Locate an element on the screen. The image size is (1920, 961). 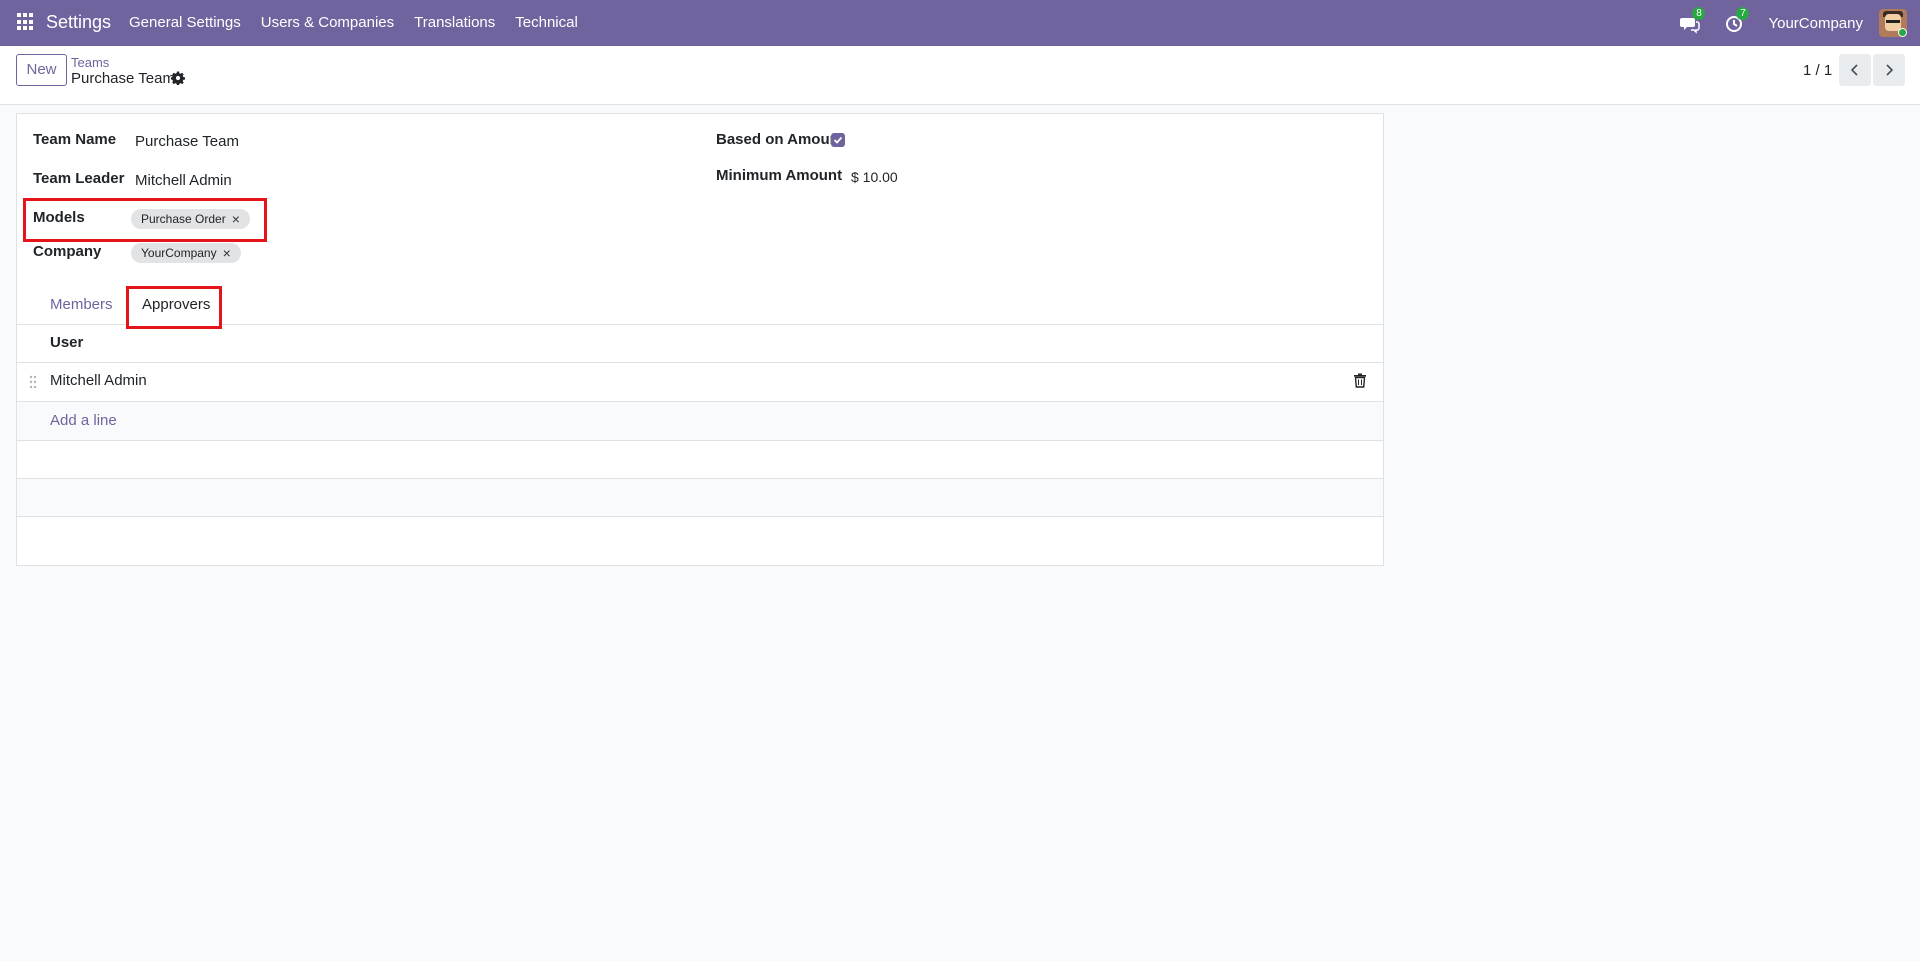
team-name-field: Purchase Team is located at coordinates (187, 141).